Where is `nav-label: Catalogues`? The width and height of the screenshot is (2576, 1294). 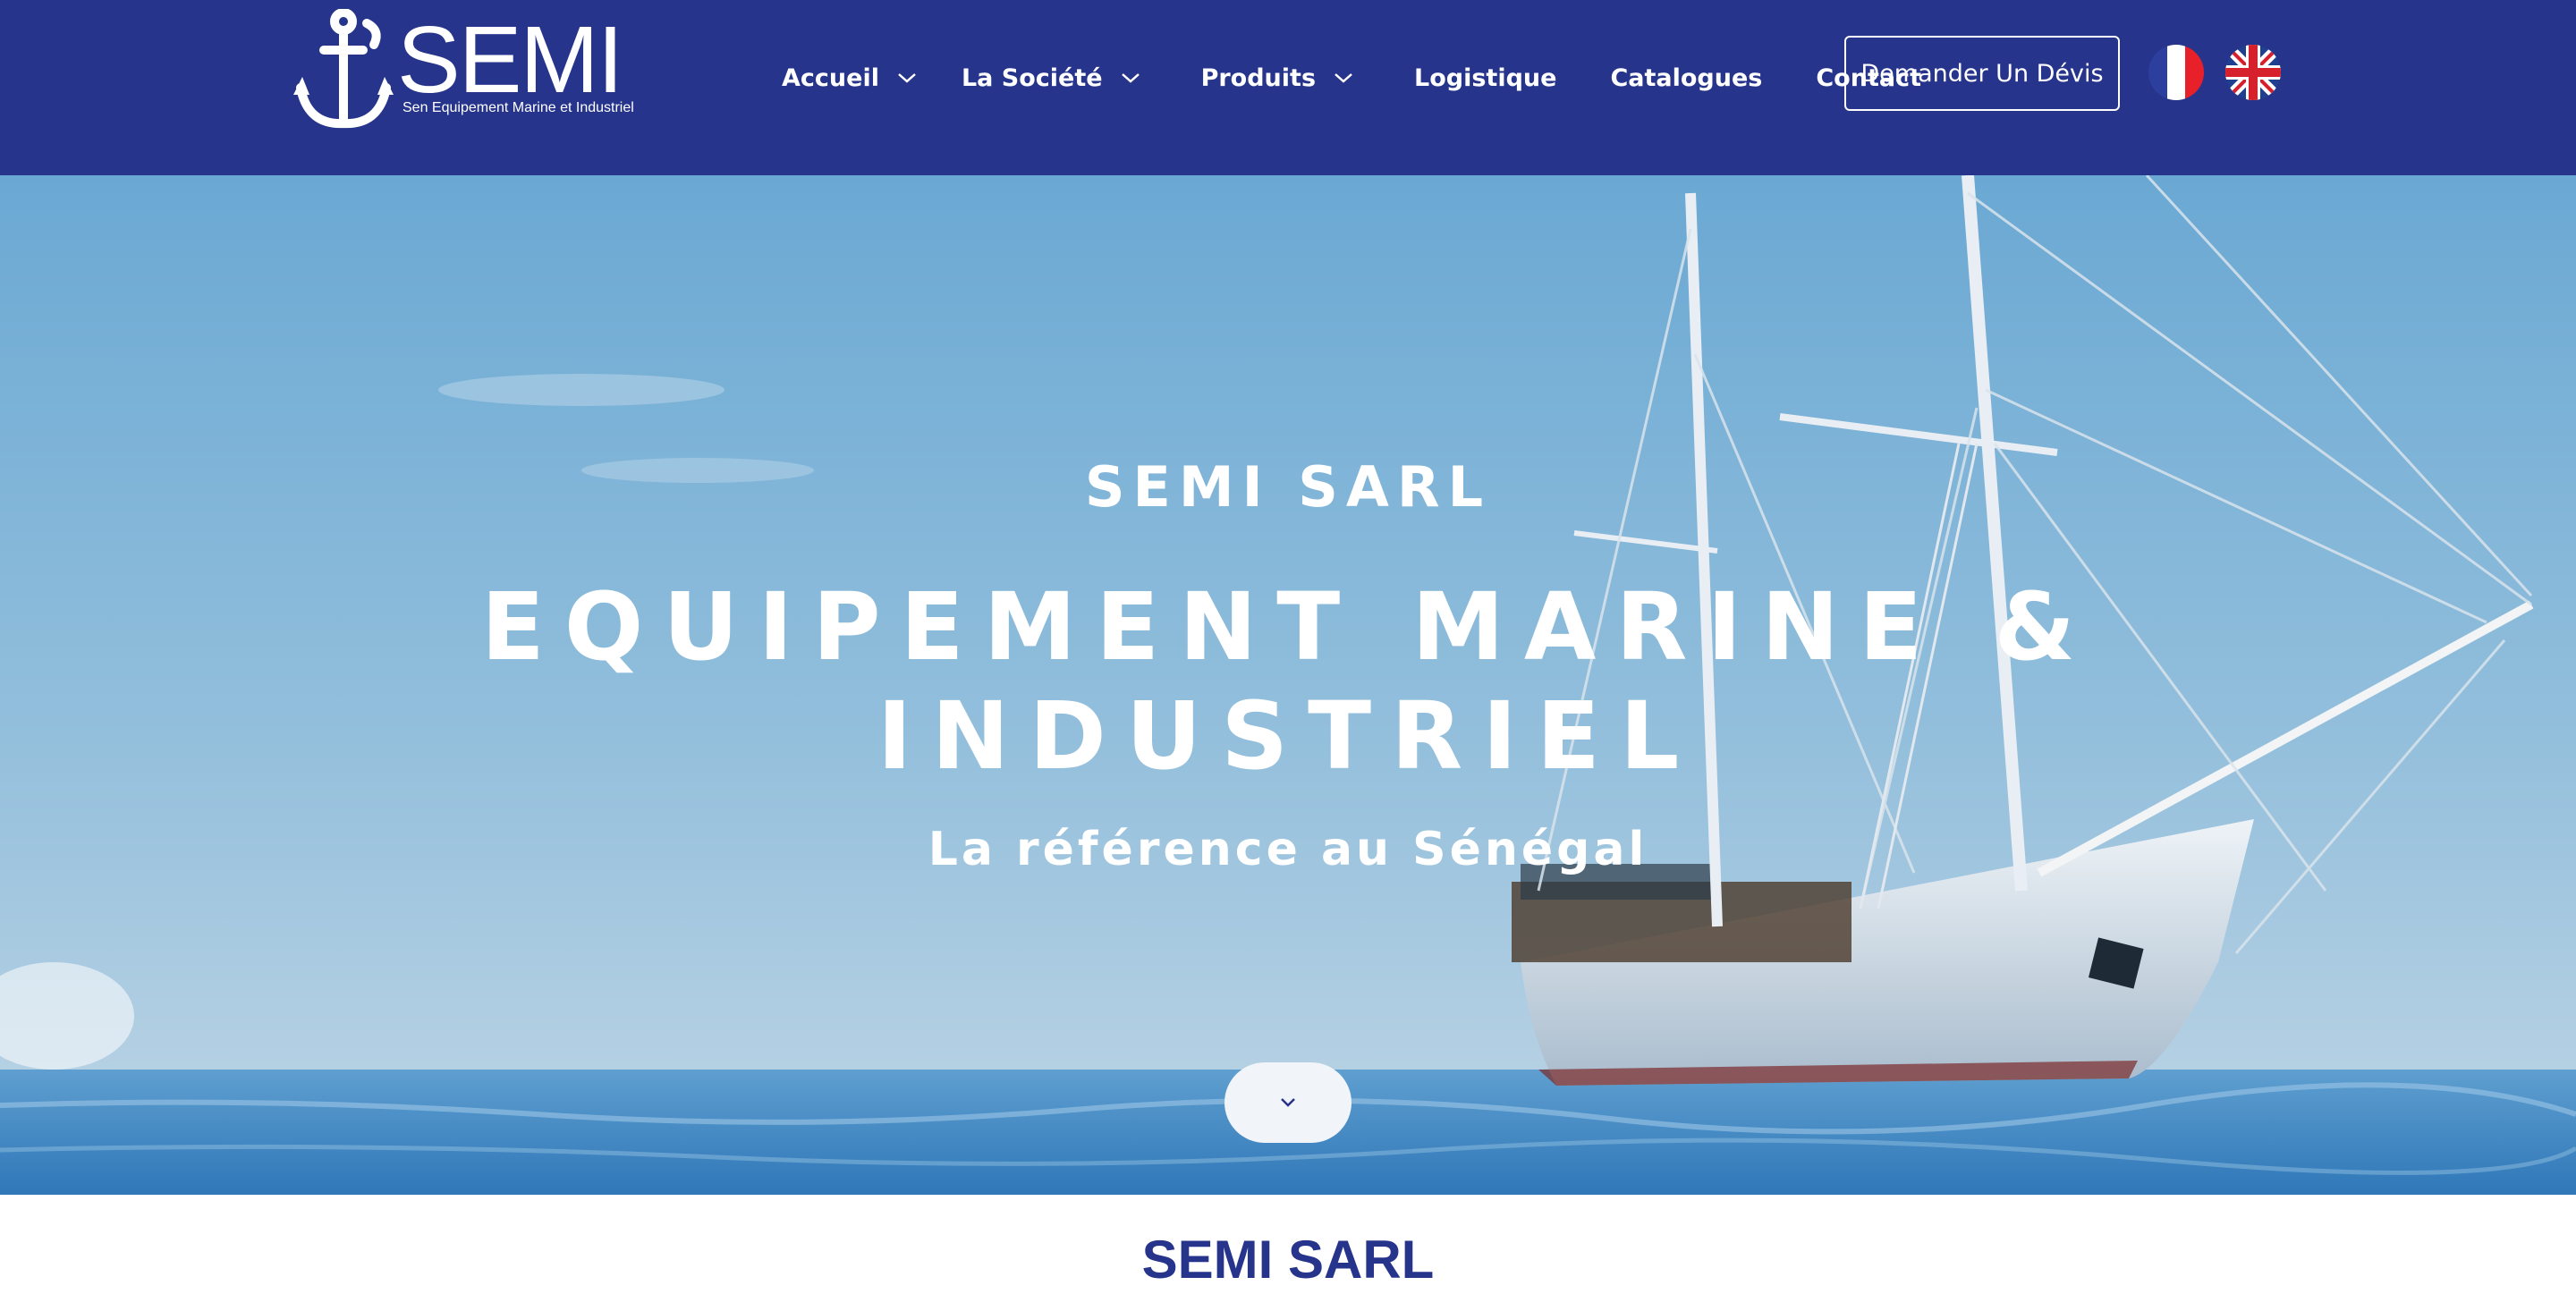 nav-label: Catalogues is located at coordinates (1686, 77).